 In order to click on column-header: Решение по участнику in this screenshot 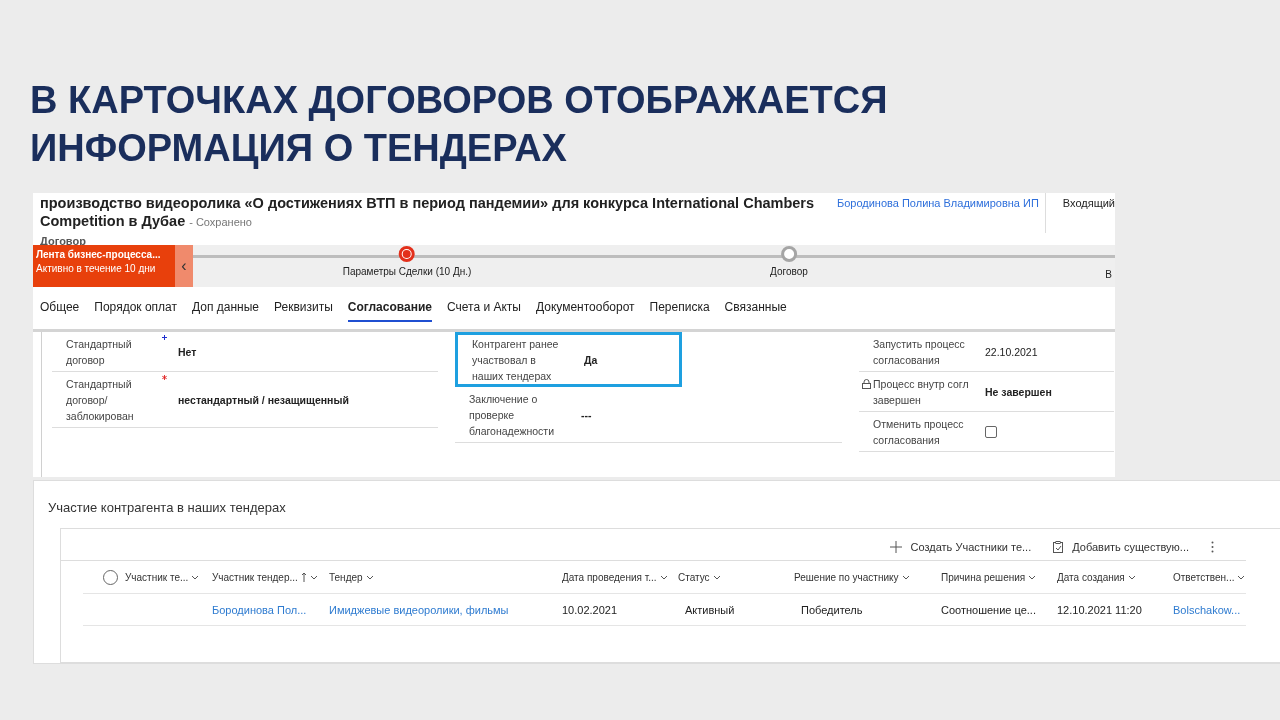, I will do `click(852, 577)`.